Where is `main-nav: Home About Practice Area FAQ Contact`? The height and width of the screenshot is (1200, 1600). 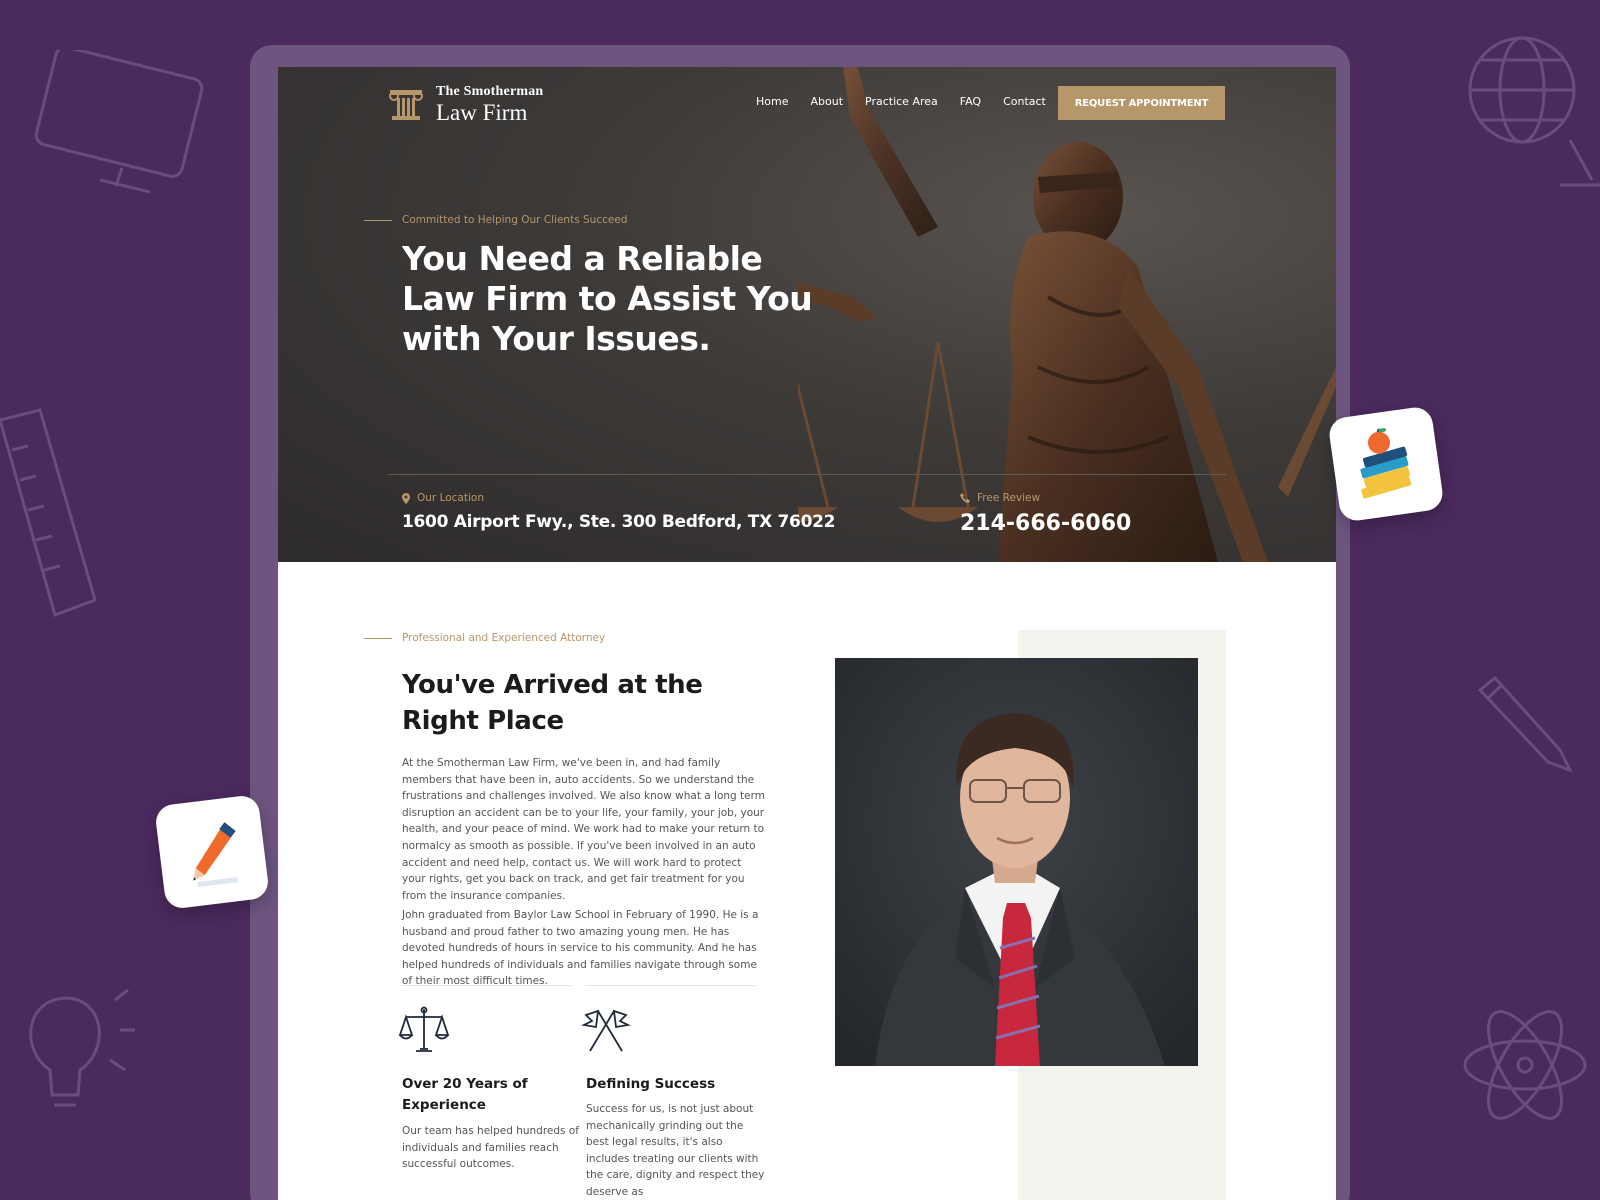
main-nav: Home About Practice Area FAQ Contact is located at coordinates (901, 101).